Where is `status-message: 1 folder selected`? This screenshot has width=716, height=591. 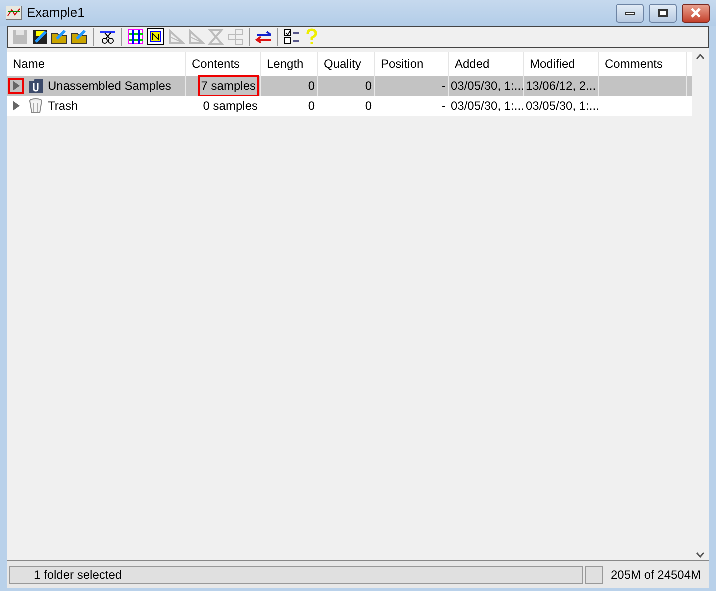 status-message: 1 folder selected is located at coordinates (296, 575).